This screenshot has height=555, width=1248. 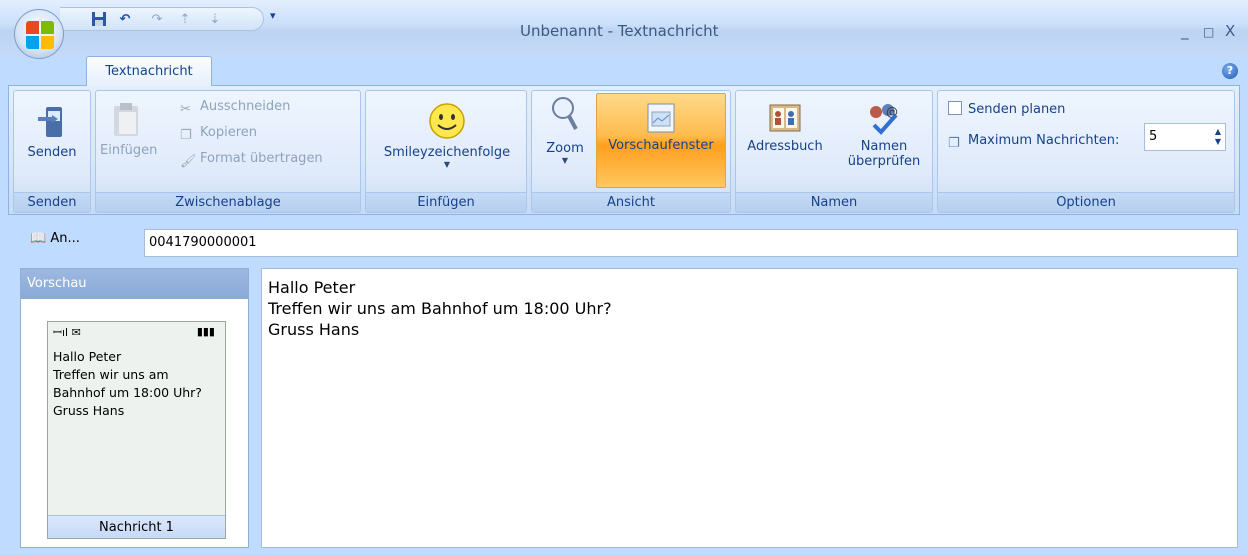 What do you see at coordinates (691, 243) in the screenshot?
I see `to-input: 0041790000001` at bounding box center [691, 243].